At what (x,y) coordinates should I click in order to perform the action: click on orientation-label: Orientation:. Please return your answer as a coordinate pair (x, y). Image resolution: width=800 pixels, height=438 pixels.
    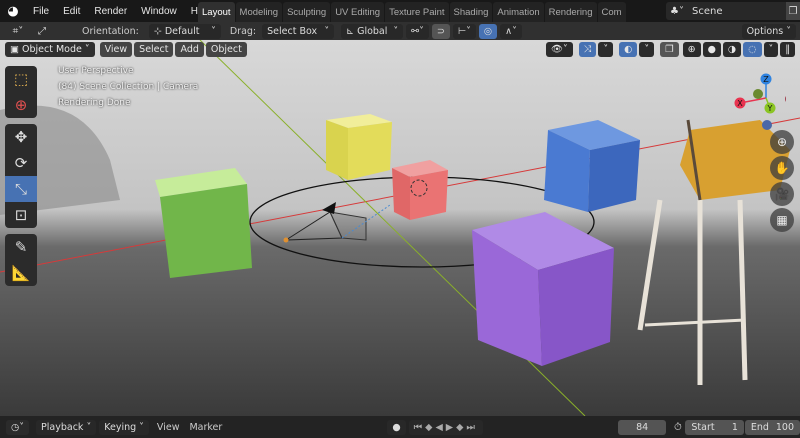
    Looking at the image, I should click on (110, 31).